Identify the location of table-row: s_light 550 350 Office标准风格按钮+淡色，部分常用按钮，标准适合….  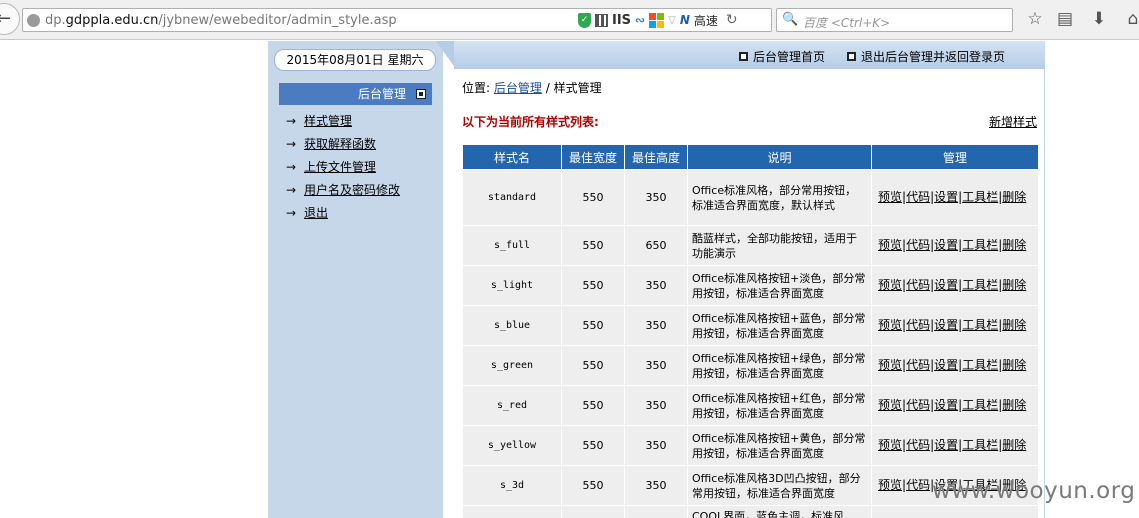
(750, 285).